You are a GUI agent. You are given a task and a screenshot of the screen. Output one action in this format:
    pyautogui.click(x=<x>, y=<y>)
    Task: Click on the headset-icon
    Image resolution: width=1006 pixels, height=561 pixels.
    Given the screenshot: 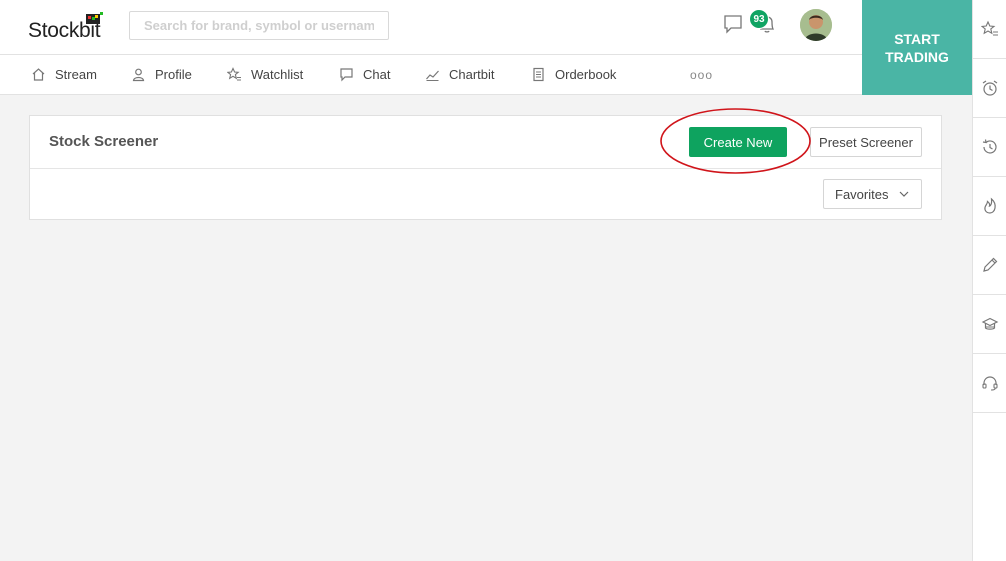 What is the action you would take?
    pyautogui.click(x=990, y=383)
    